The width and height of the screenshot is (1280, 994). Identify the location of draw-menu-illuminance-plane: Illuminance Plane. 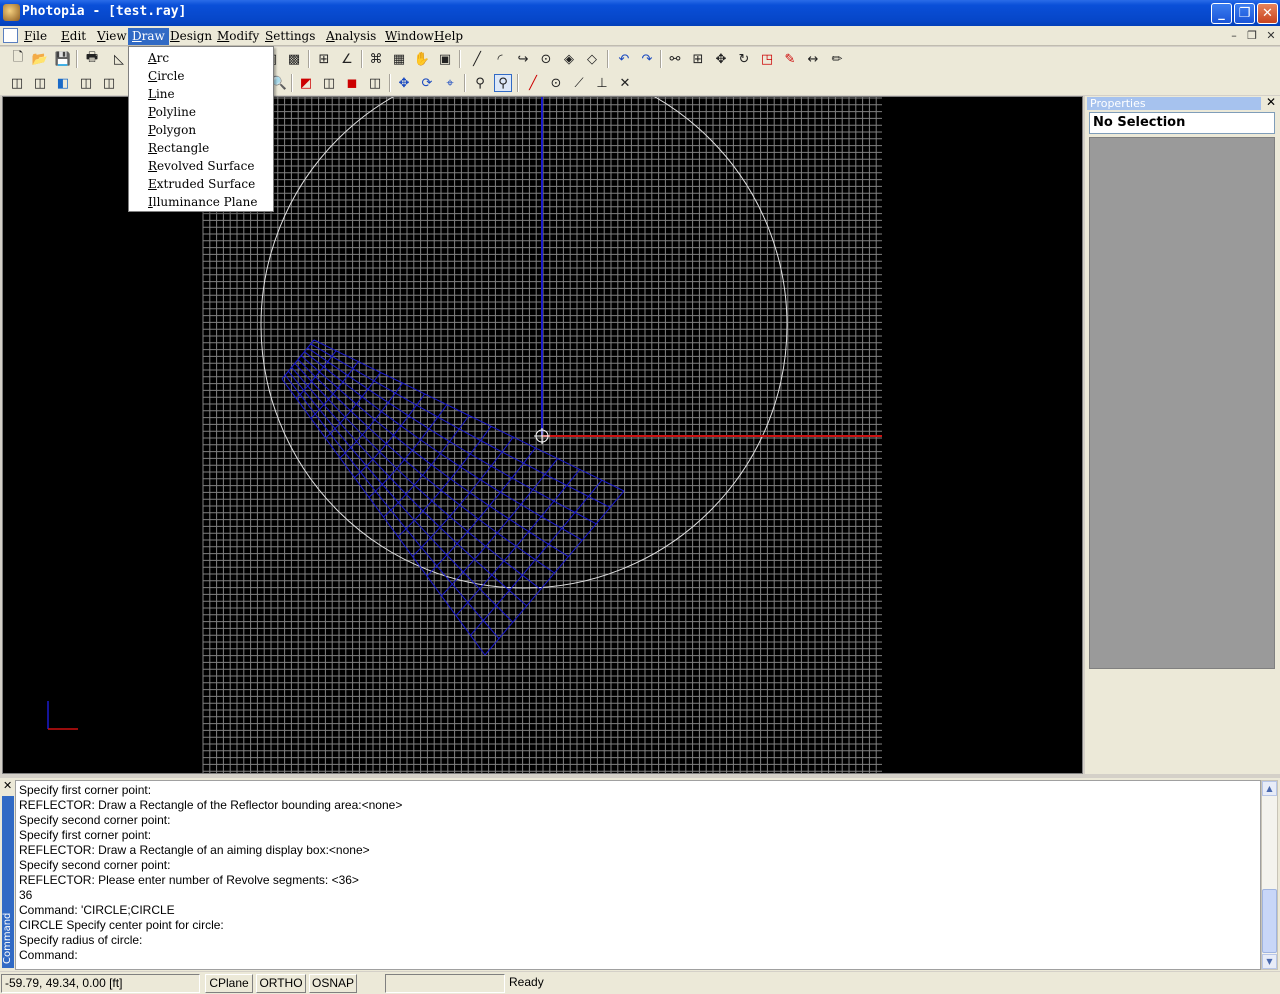
(201, 202).